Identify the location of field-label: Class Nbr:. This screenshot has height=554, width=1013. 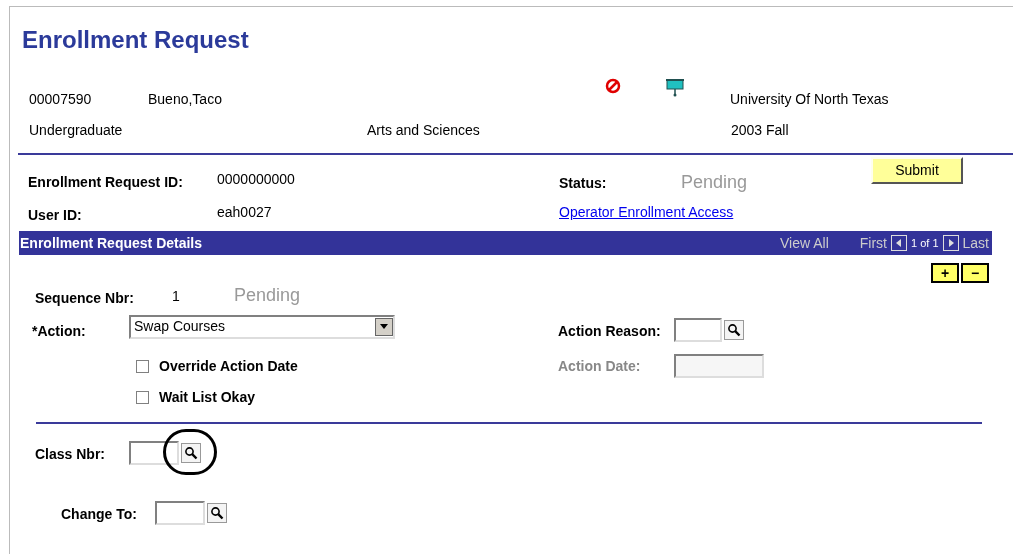
(71, 454).